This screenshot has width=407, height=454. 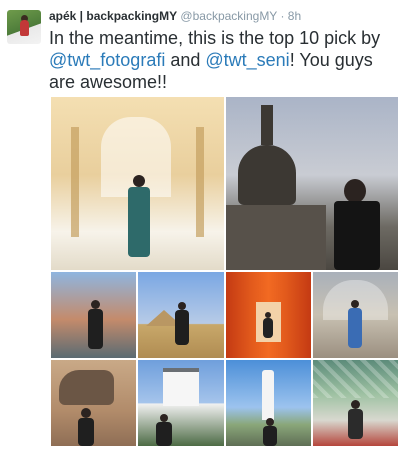 I want to click on author-name: apék | backpackingMY, so click(x=113, y=16).